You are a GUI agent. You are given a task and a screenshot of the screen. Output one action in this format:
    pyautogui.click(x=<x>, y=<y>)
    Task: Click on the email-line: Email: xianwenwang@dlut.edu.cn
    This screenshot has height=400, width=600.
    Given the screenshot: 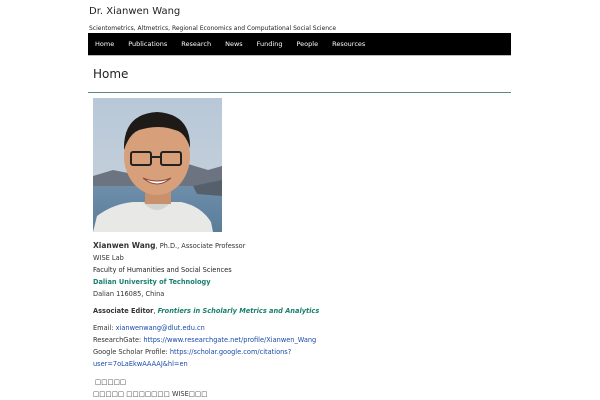 What is the action you would take?
    pyautogui.click(x=149, y=328)
    